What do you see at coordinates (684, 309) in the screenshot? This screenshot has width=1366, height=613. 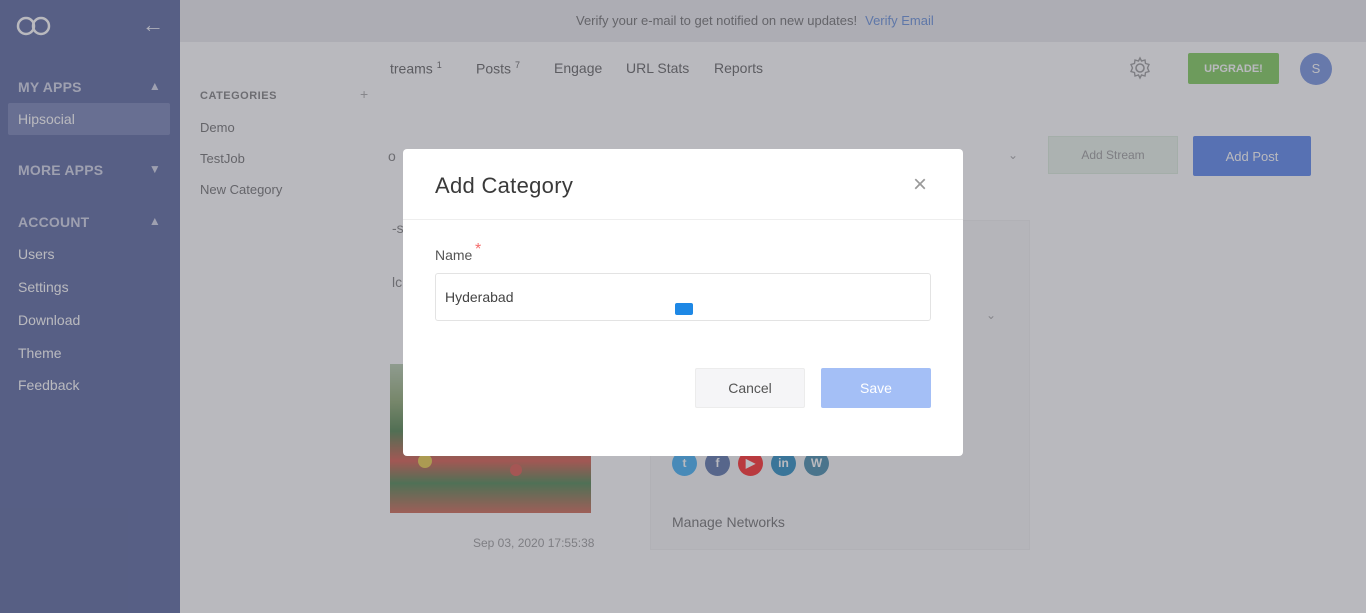 I see `mouse-cursor-indicator` at bounding box center [684, 309].